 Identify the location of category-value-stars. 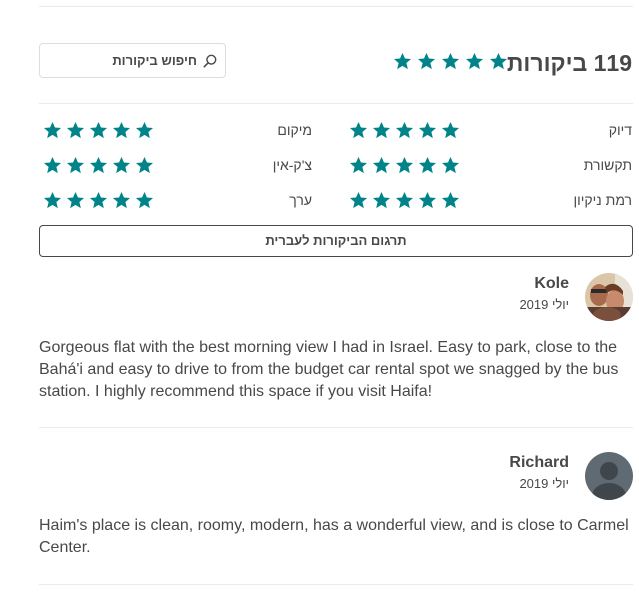
(98, 200).